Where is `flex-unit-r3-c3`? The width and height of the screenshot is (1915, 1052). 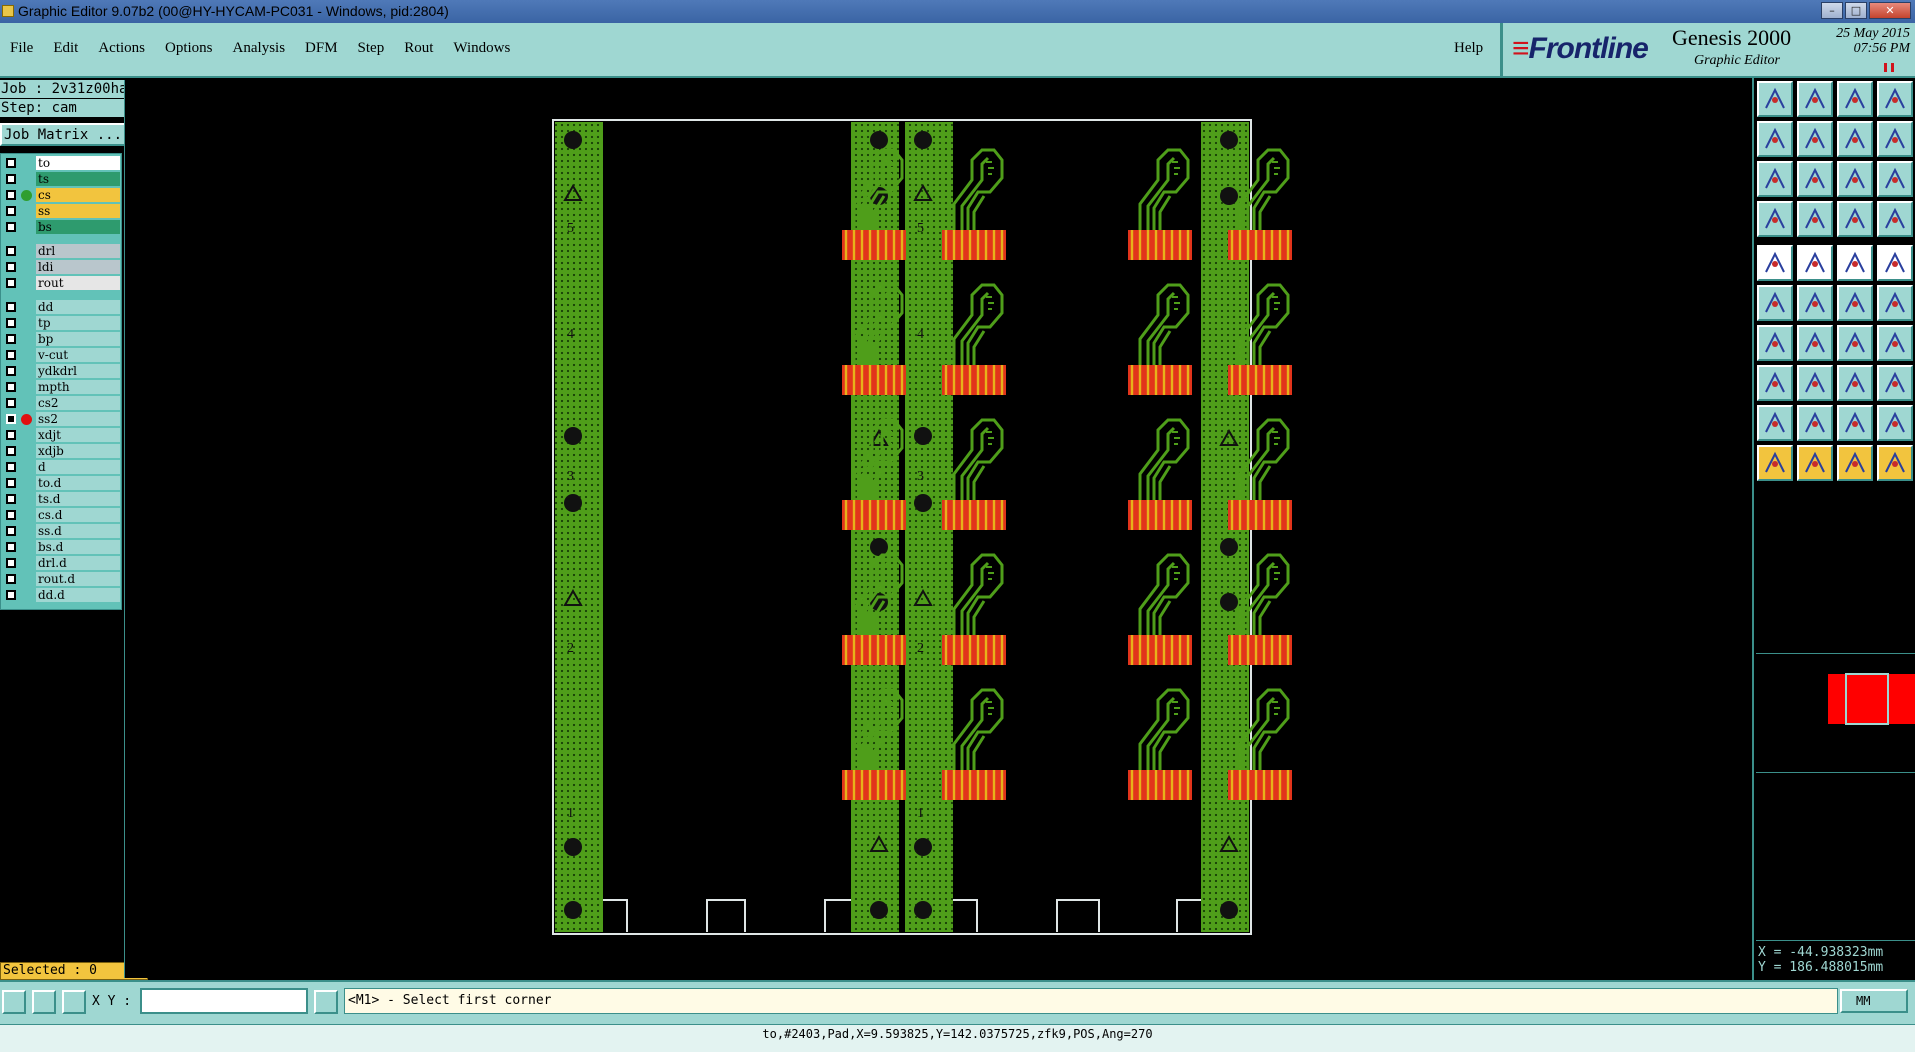
flex-unit-r3-c3 is located at coordinates (1160, 475).